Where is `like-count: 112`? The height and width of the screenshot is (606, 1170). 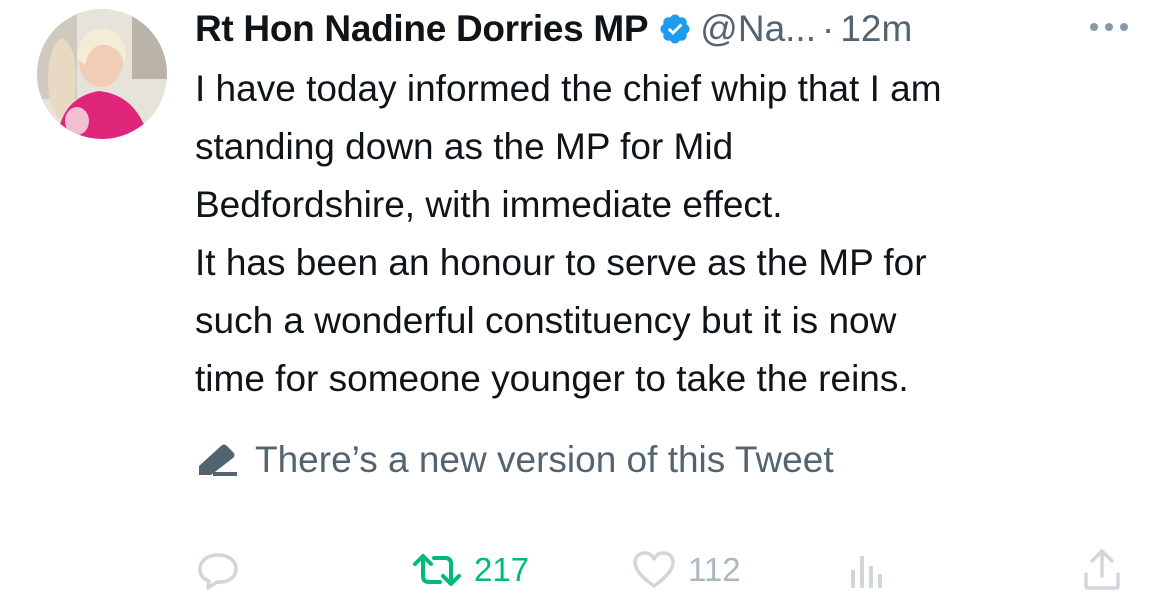
like-count: 112 is located at coordinates (714, 569).